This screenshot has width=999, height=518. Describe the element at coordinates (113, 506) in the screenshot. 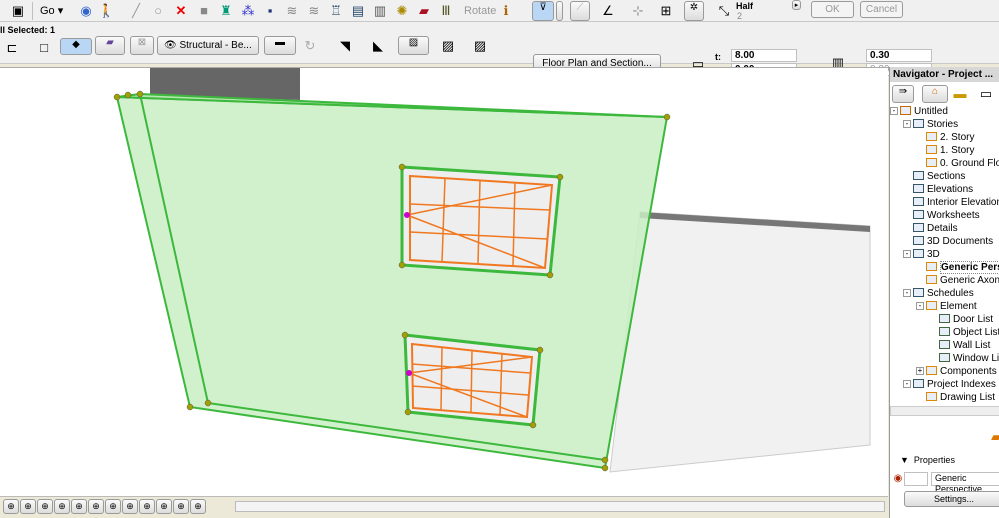

I see `pan-icon: ⊕` at that location.